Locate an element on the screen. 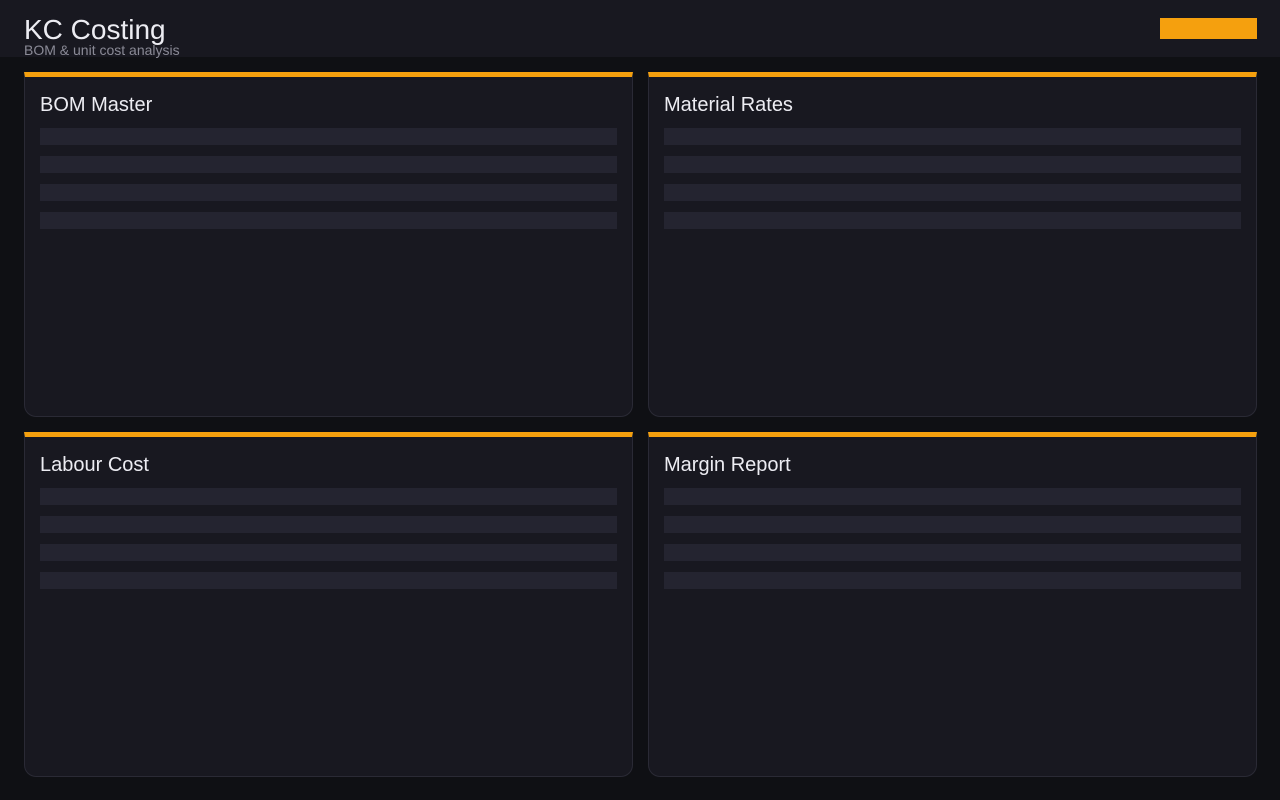 This screenshot has height=800, width=1280. card-title: Material Rates is located at coordinates (728, 105).